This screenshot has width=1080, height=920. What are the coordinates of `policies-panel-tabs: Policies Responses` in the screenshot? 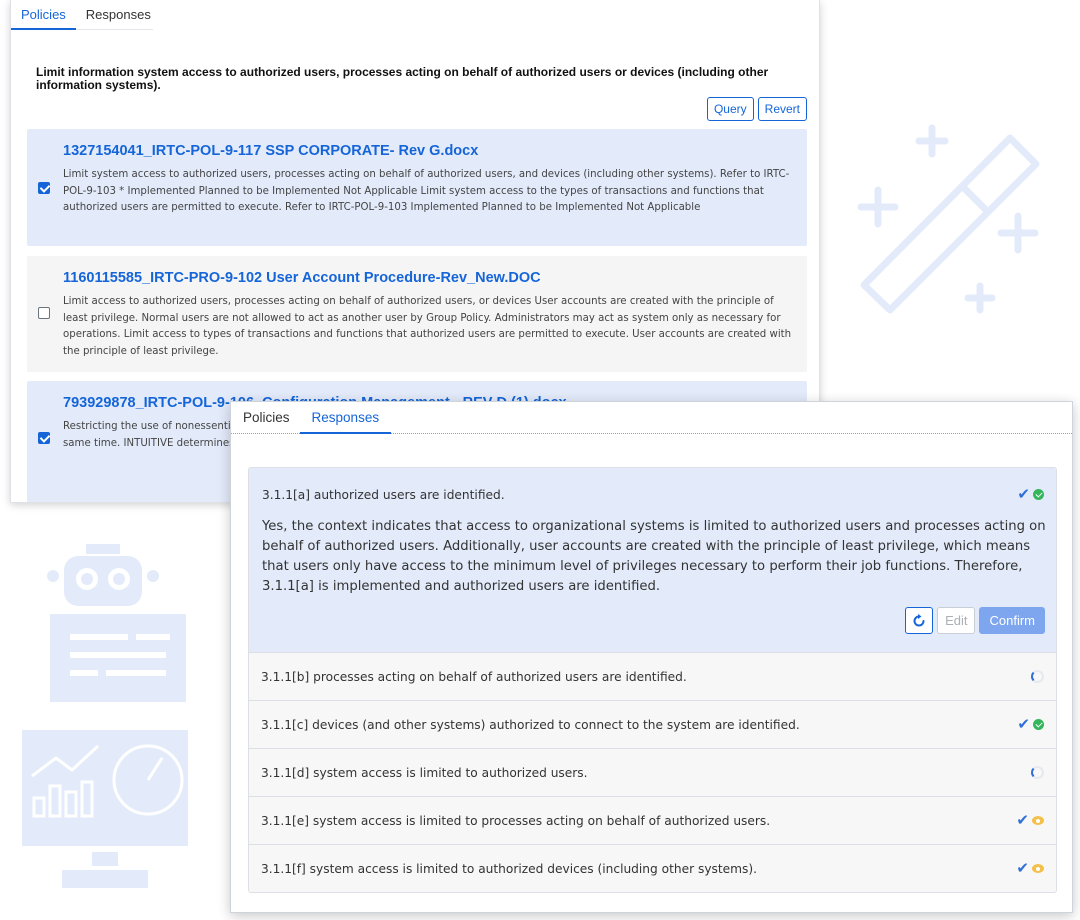 It's located at (82, 15).